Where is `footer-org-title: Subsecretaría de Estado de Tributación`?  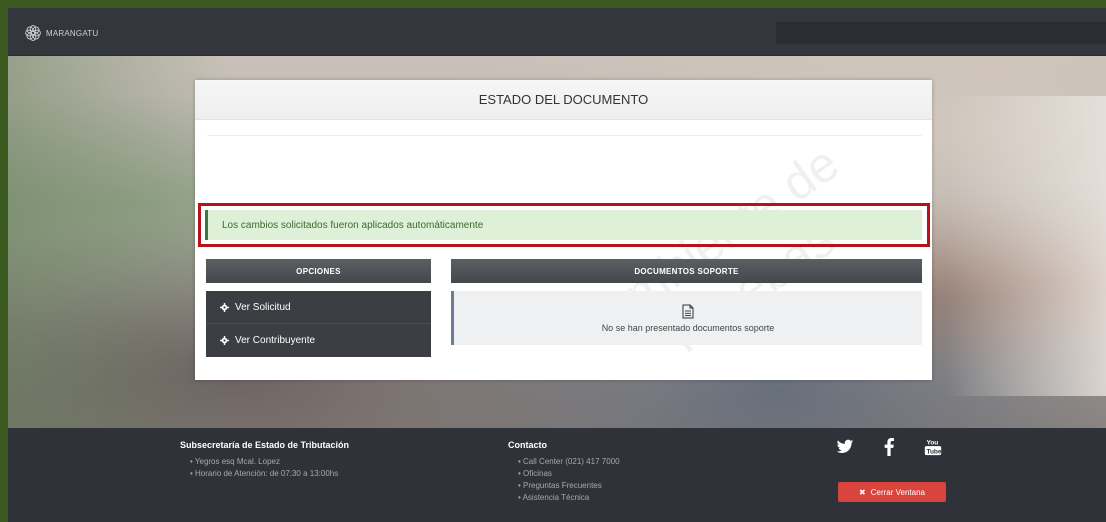 footer-org-title: Subsecretaría de Estado de Tributación is located at coordinates (265, 445).